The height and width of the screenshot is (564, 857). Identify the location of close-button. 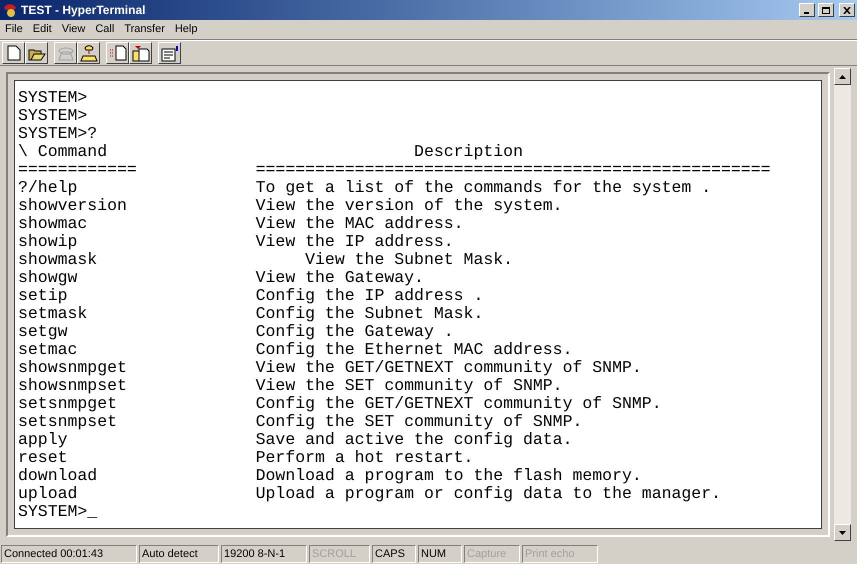
(847, 10).